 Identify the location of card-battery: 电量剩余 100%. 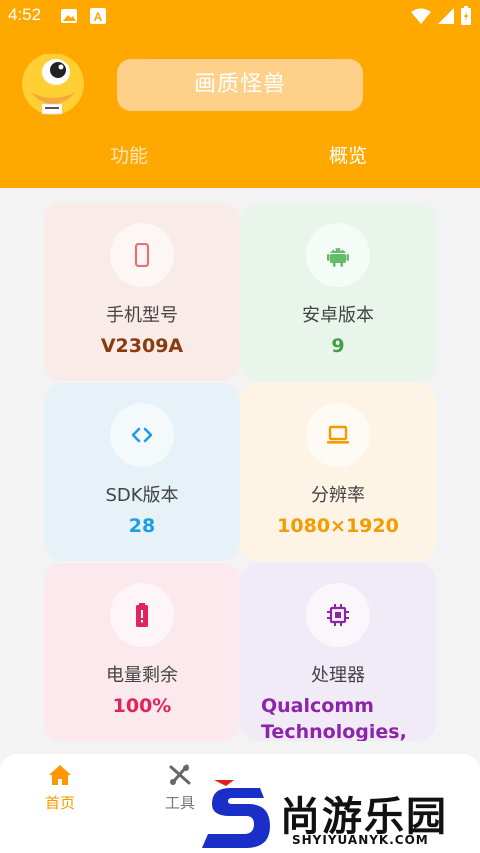
(142, 652).